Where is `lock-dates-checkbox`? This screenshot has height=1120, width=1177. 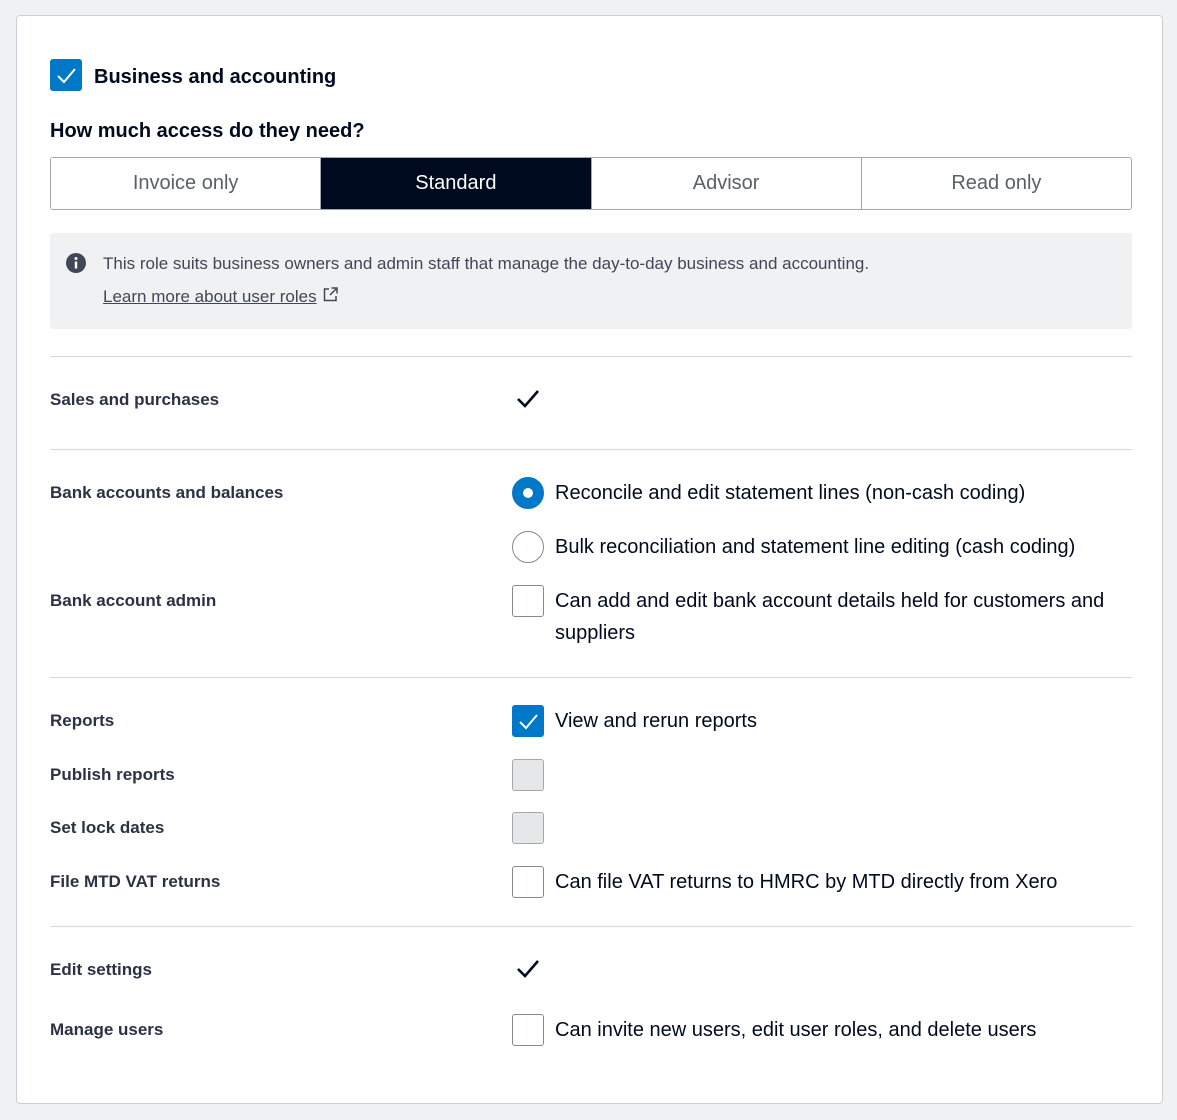
lock-dates-checkbox is located at coordinates (528, 828).